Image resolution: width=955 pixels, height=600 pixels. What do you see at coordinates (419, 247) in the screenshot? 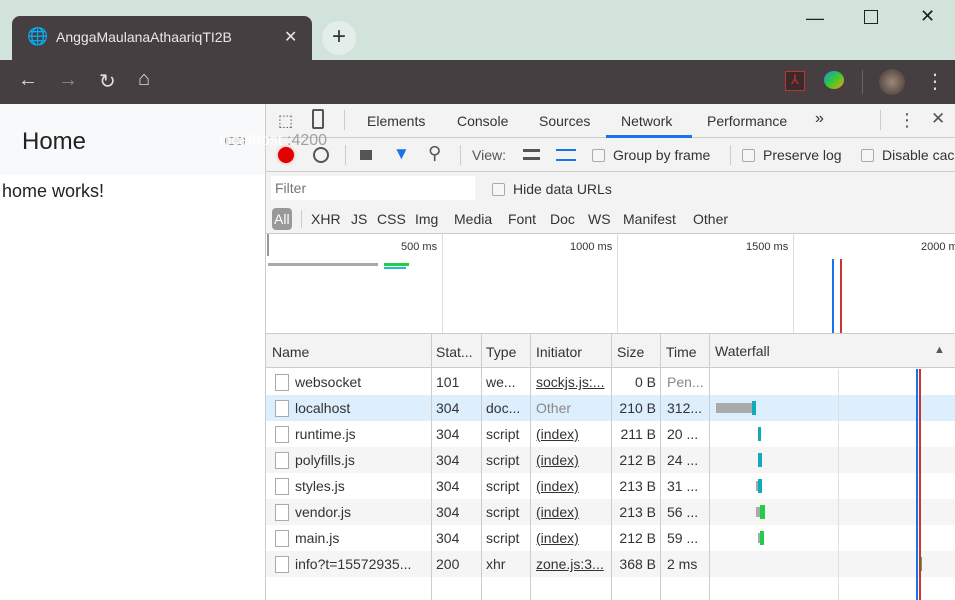
I see `overview-tick: 500 ms` at bounding box center [419, 247].